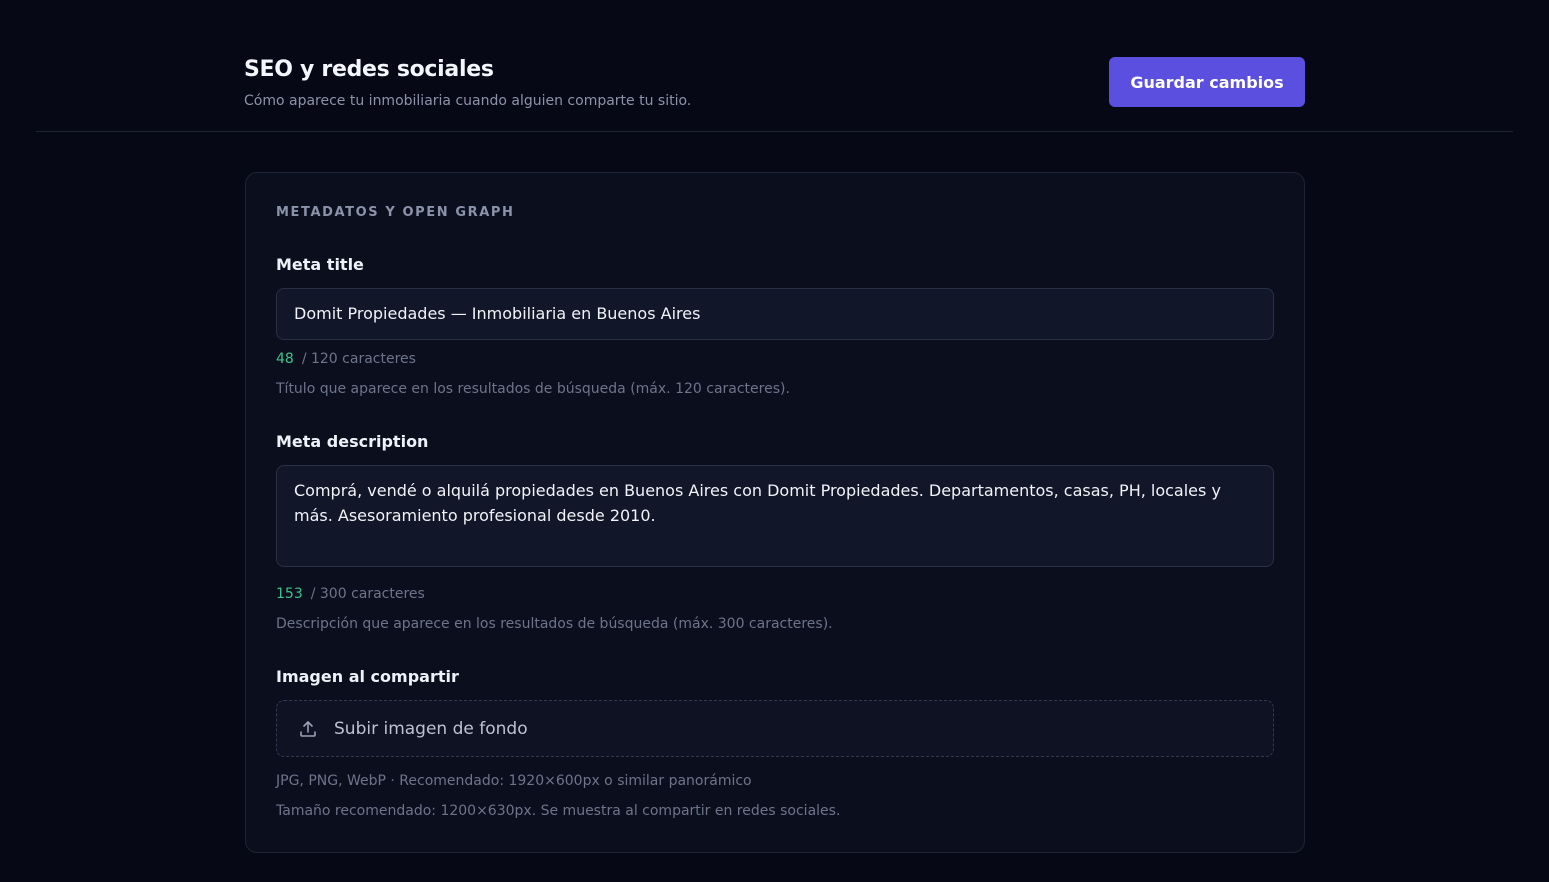 Image resolution: width=1549 pixels, height=882 pixels. What do you see at coordinates (320, 264) in the screenshot?
I see `meta-title-label: Meta title` at bounding box center [320, 264].